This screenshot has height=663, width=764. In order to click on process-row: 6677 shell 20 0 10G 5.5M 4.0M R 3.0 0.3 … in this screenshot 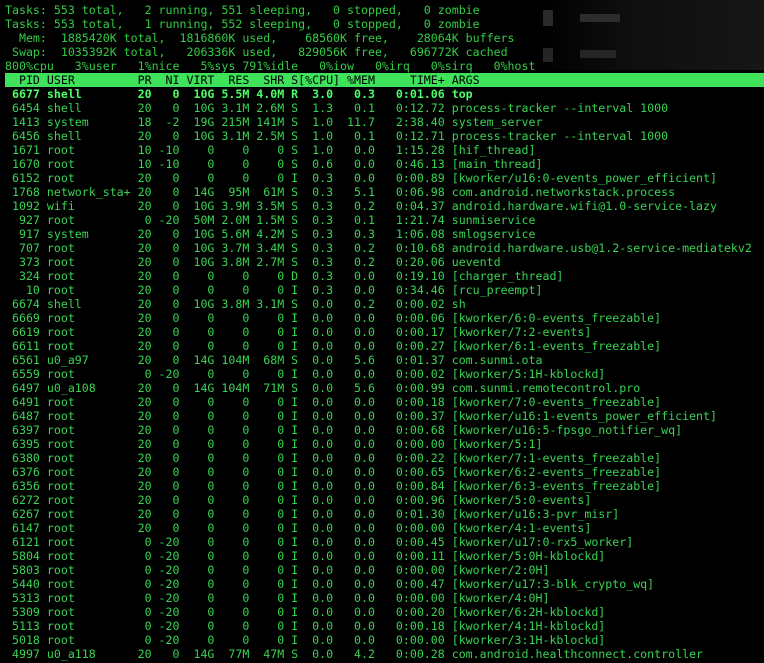, I will do `click(239, 94)`.